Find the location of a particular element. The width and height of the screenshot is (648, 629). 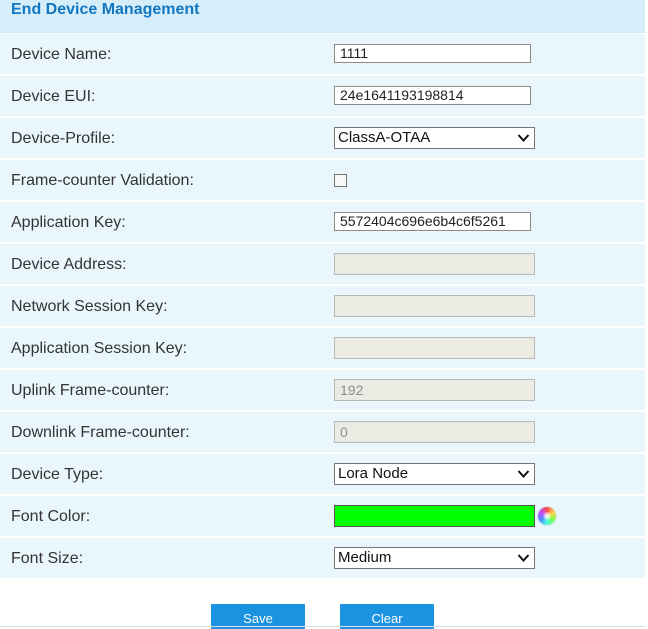

form-row-font-color: Font Color: is located at coordinates (322, 516).